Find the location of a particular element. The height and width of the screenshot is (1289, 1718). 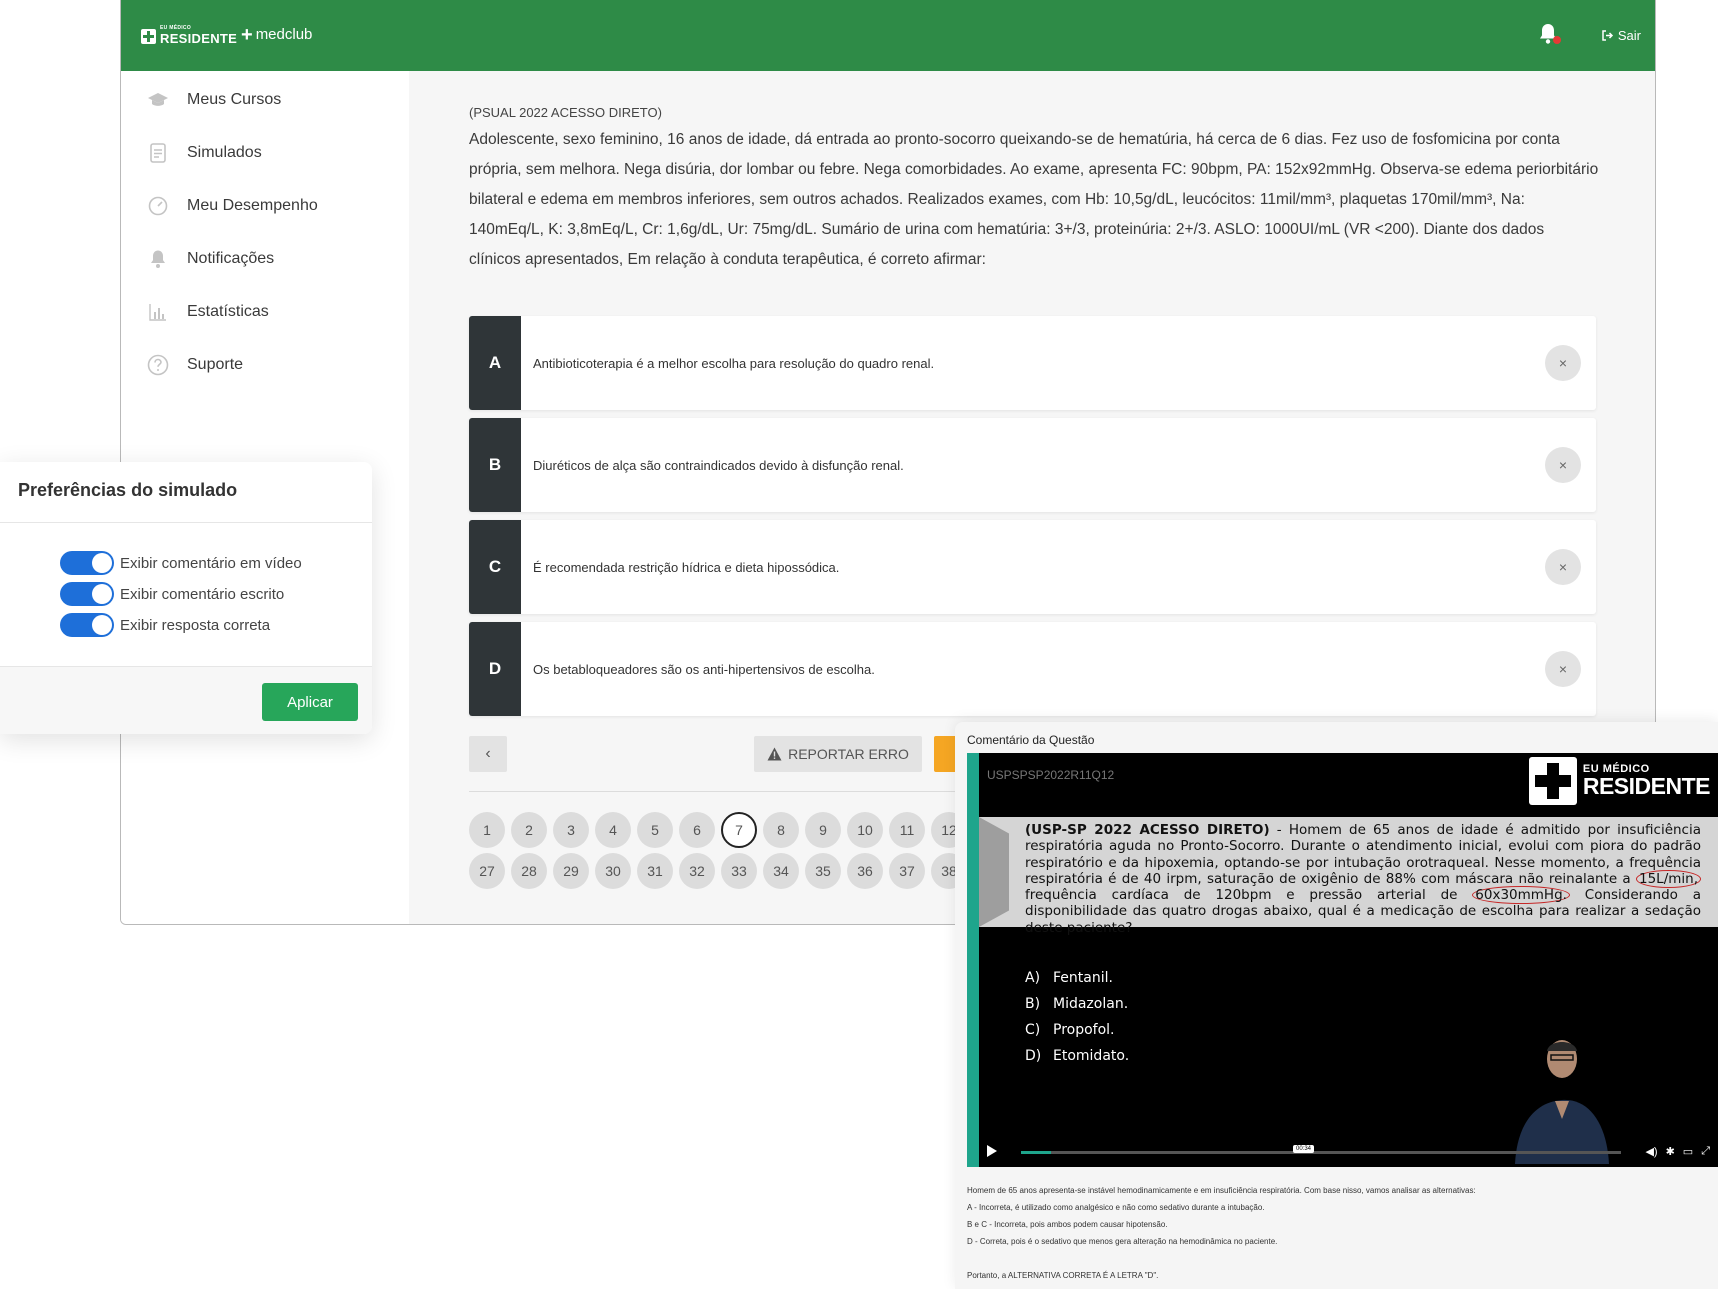

sidebar-item-suporte: Suporte is located at coordinates (195, 365).